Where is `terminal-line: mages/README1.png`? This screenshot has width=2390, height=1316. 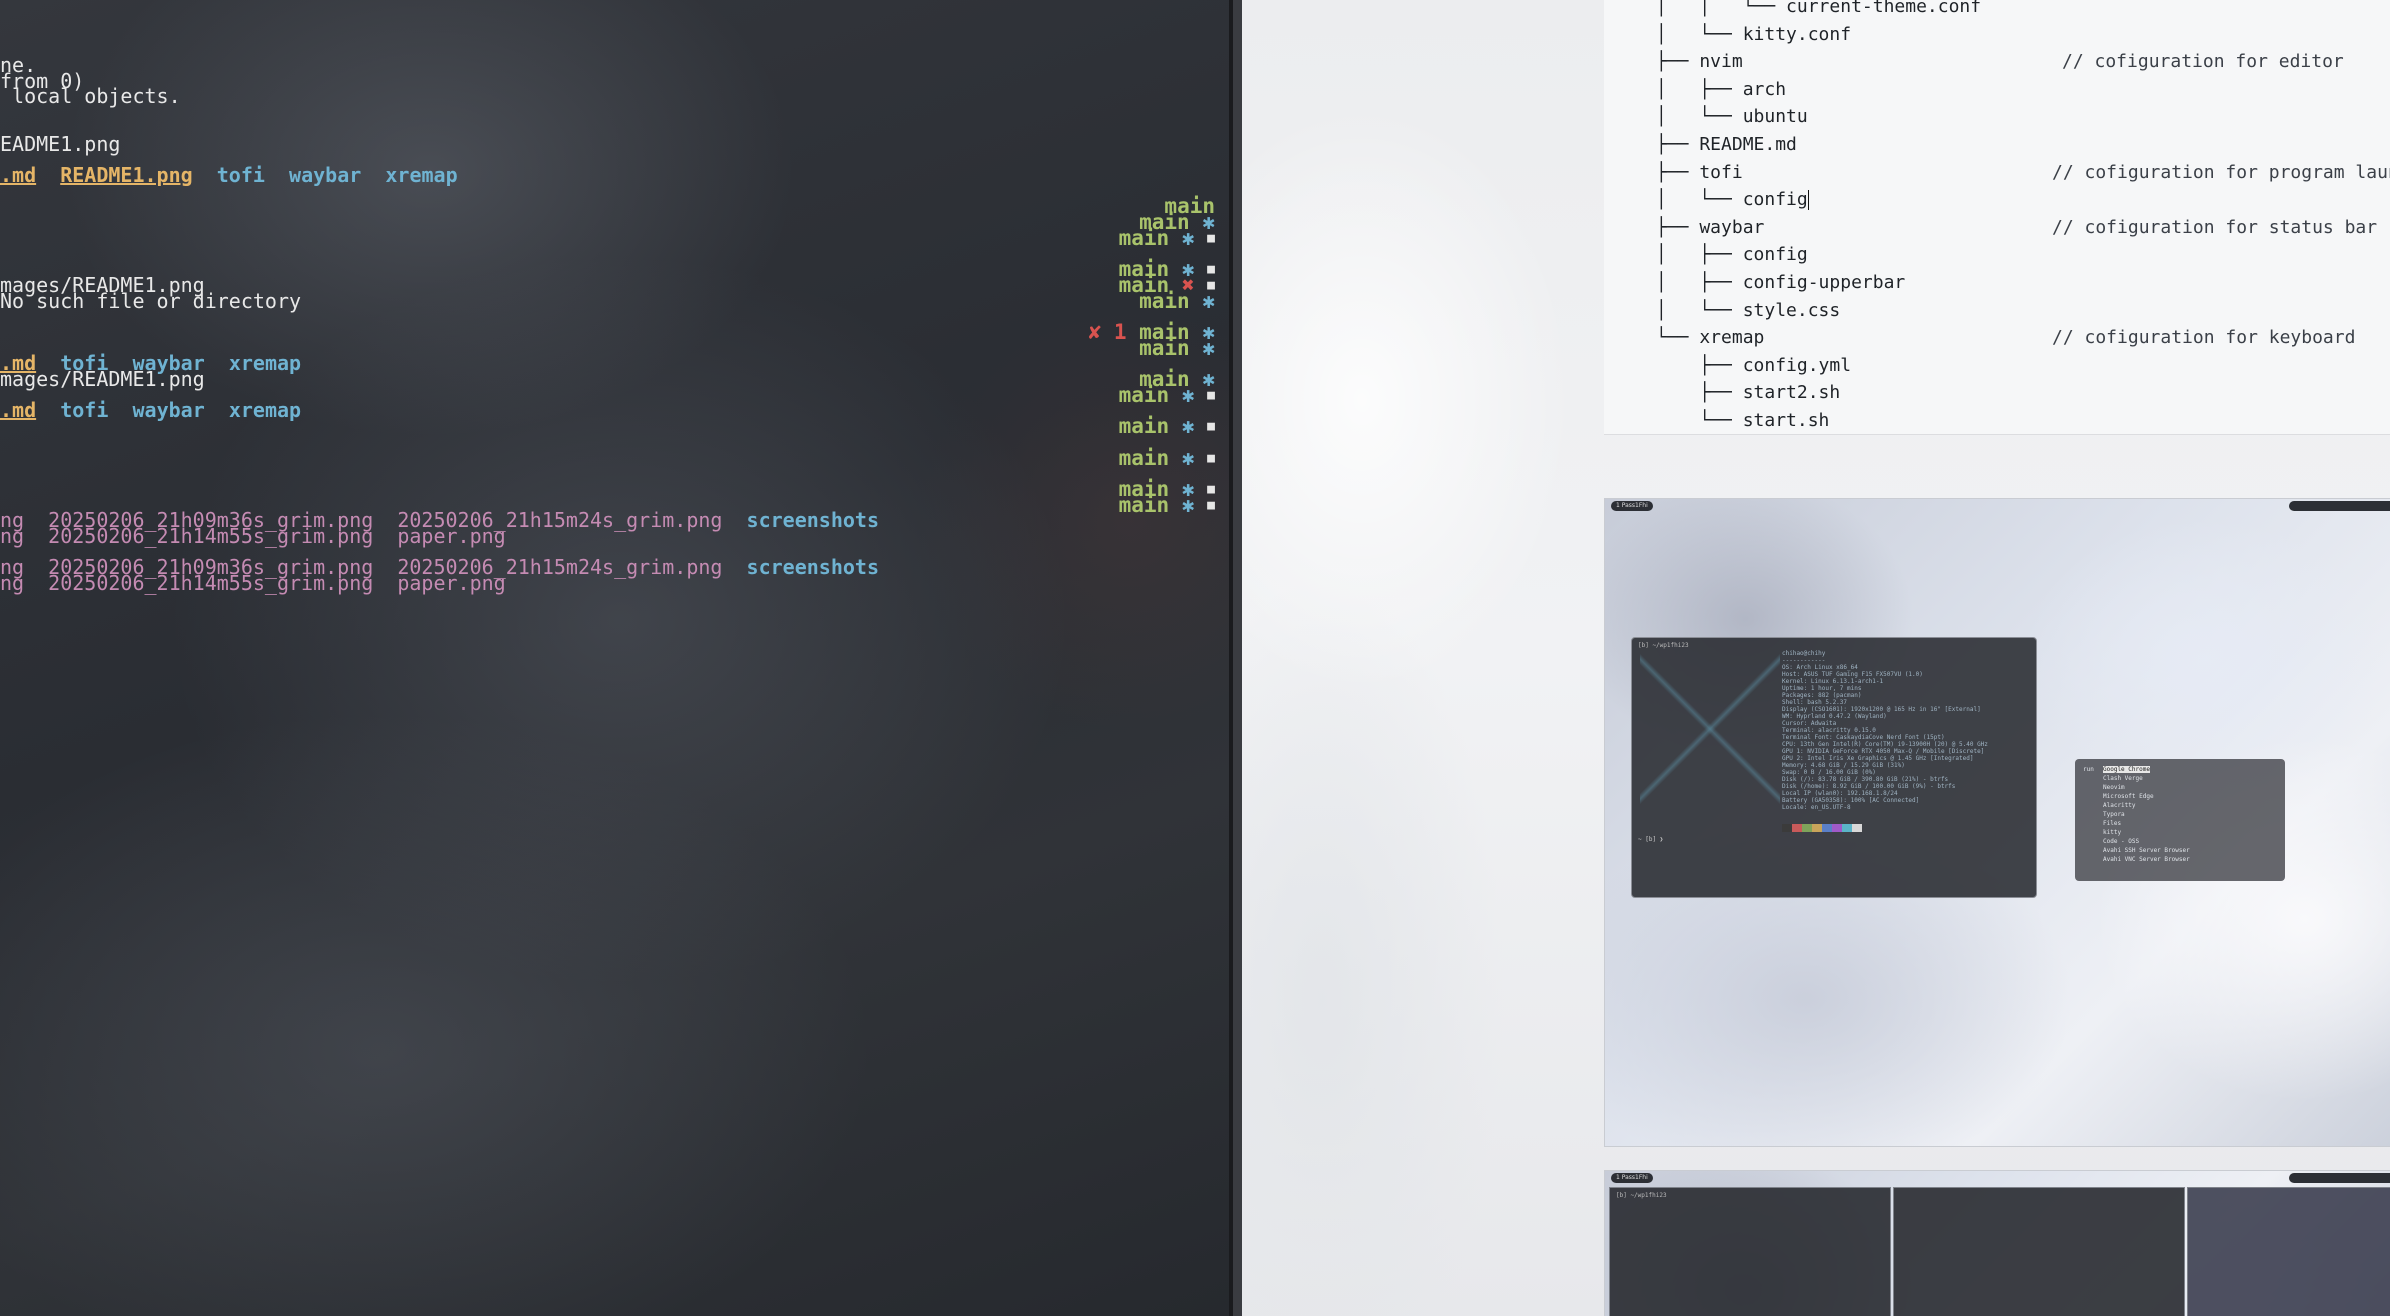 terminal-line: mages/README1.png is located at coordinates (102, 379).